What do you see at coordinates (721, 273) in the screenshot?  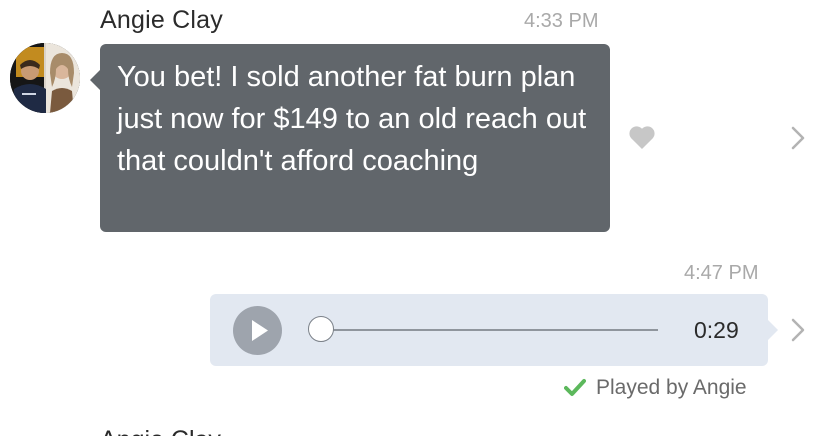 I see `message-timestamp: 4:47 PM` at bounding box center [721, 273].